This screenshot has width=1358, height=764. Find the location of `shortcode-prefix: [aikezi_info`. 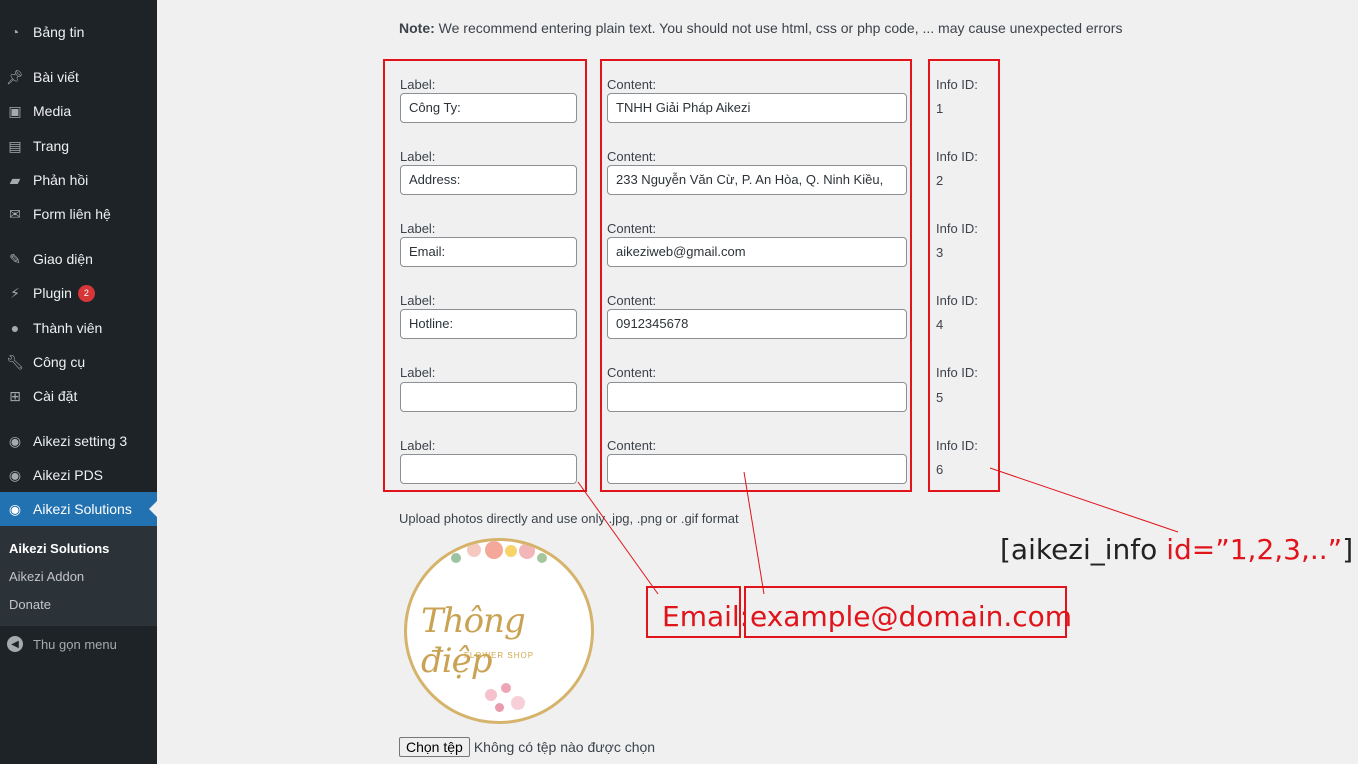

shortcode-prefix: [aikezi_info is located at coordinates (1083, 549).